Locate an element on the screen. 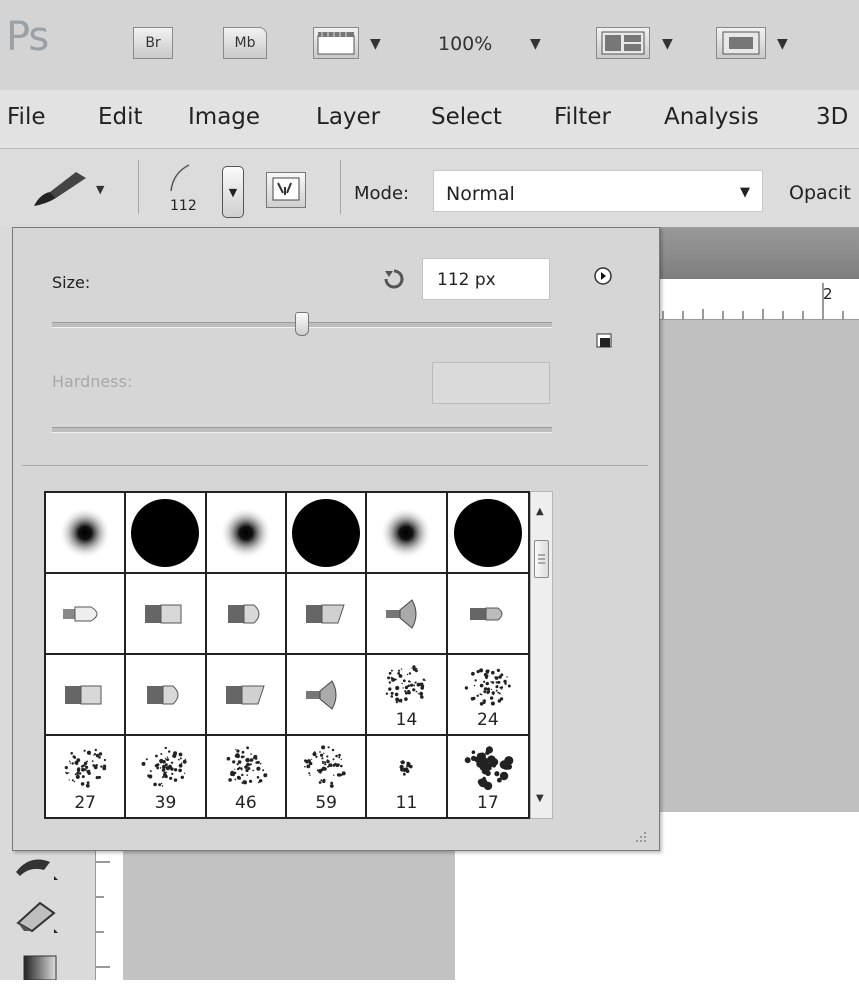 The image size is (859, 984). menu-image: Image is located at coordinates (224, 117).